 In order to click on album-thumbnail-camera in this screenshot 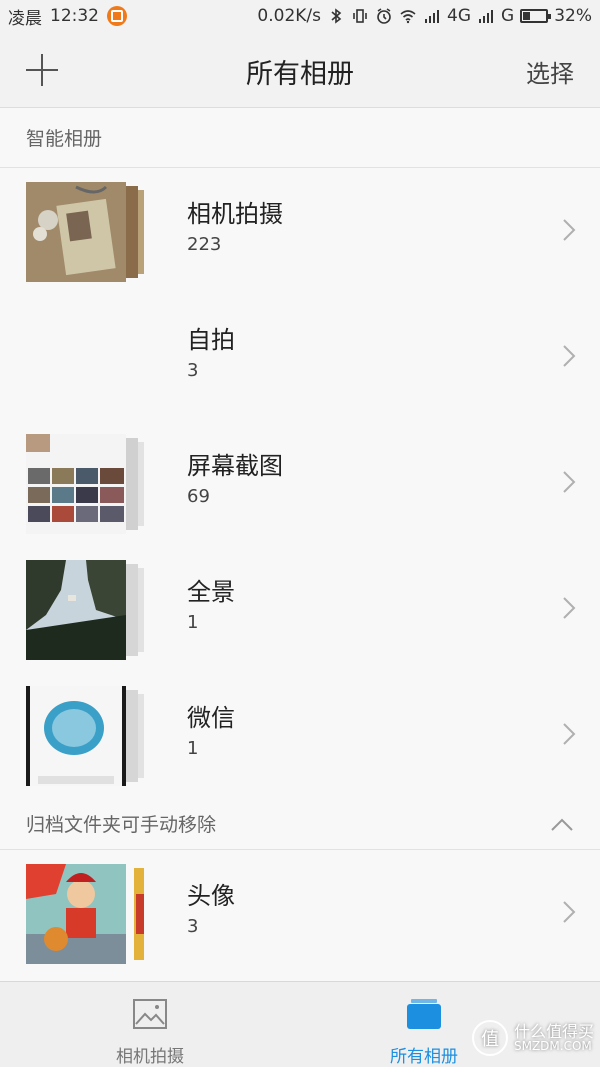, I will do `click(88, 232)`.